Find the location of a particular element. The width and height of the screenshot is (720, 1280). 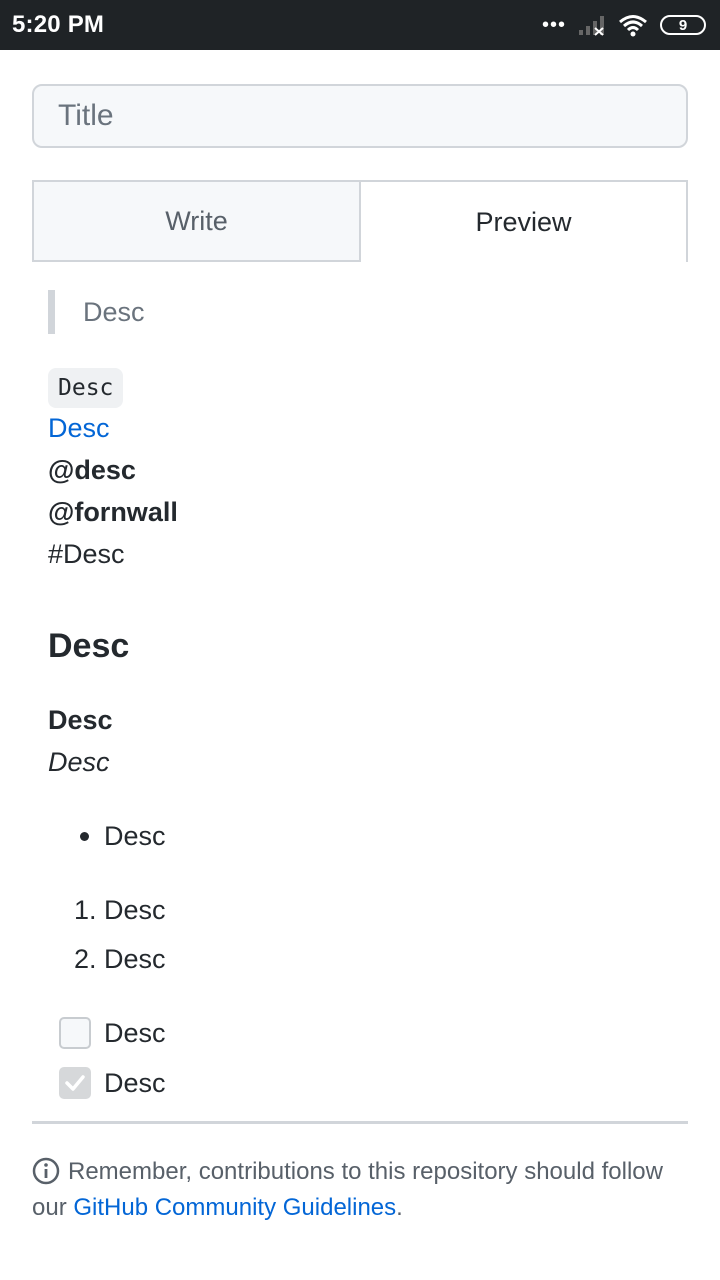

list-item-marker: 1. is located at coordinates (85, 910).